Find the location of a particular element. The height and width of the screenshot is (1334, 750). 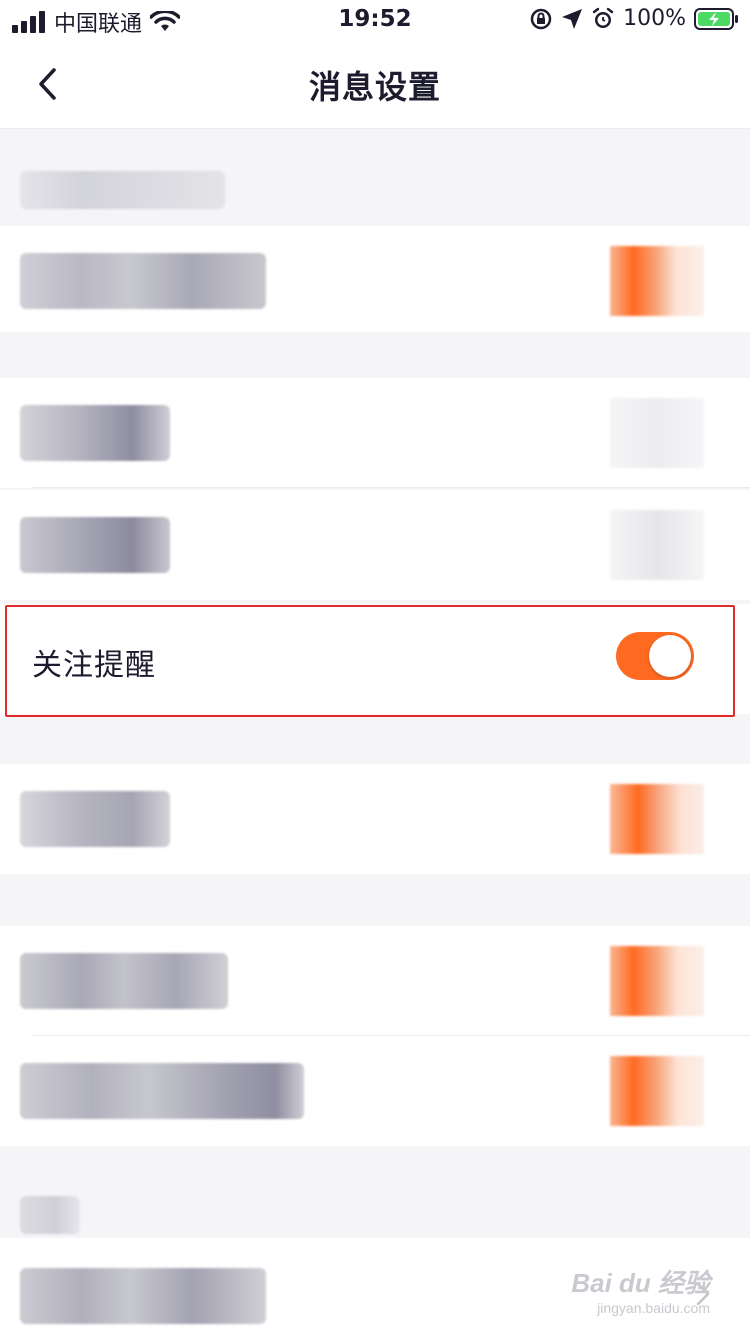

status-right: 100% is located at coordinates (634, 18).